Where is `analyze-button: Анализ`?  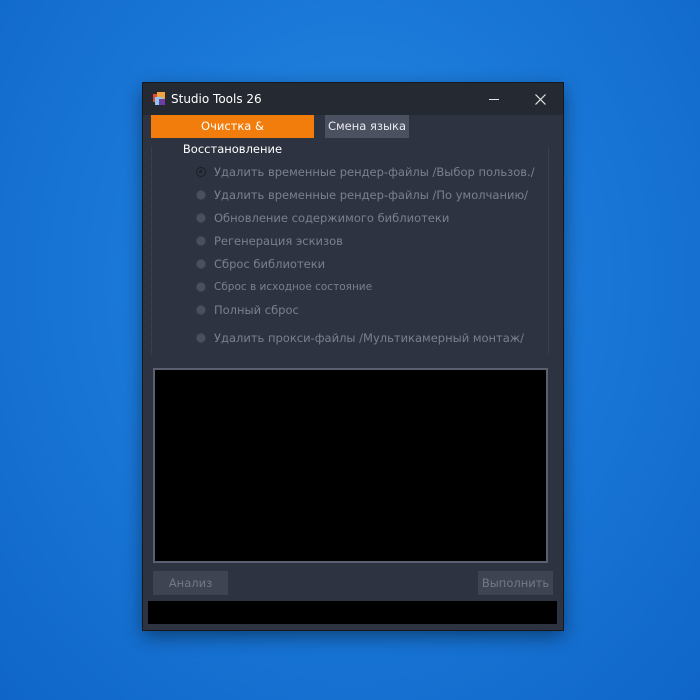
analyze-button: Анализ is located at coordinates (190, 583).